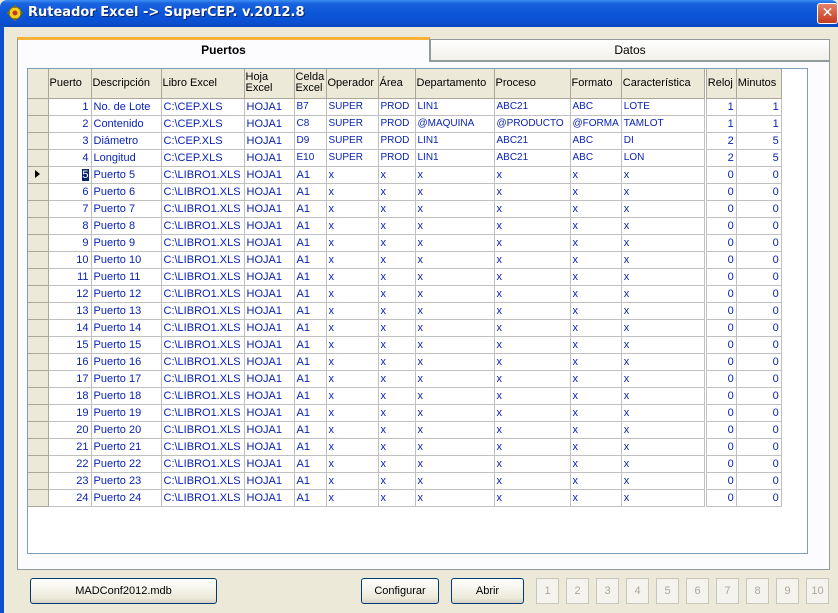  Describe the element at coordinates (532, 107) in the screenshot. I see `grid-cell: ABC21` at that location.